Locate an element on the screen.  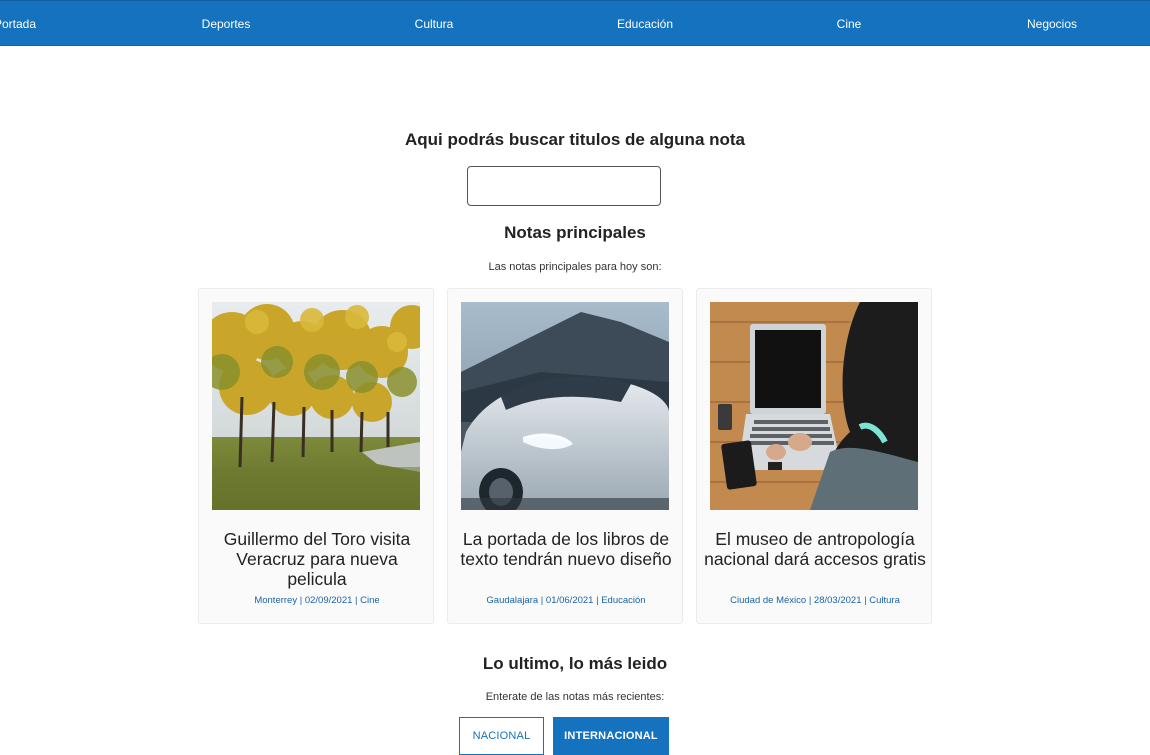
nav-item-educacion: Educación is located at coordinates (645, 24).